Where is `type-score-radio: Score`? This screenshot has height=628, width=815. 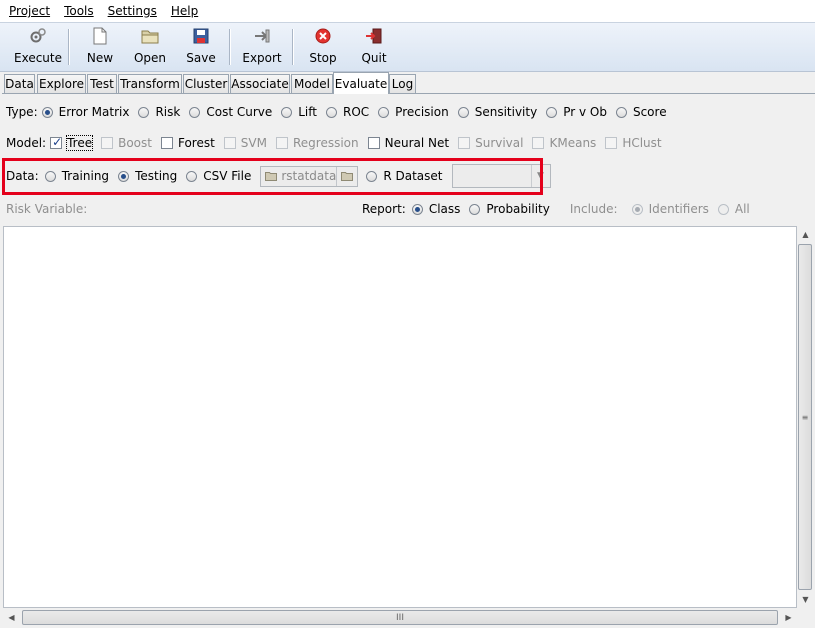
type-score-radio: Score is located at coordinates (641, 112).